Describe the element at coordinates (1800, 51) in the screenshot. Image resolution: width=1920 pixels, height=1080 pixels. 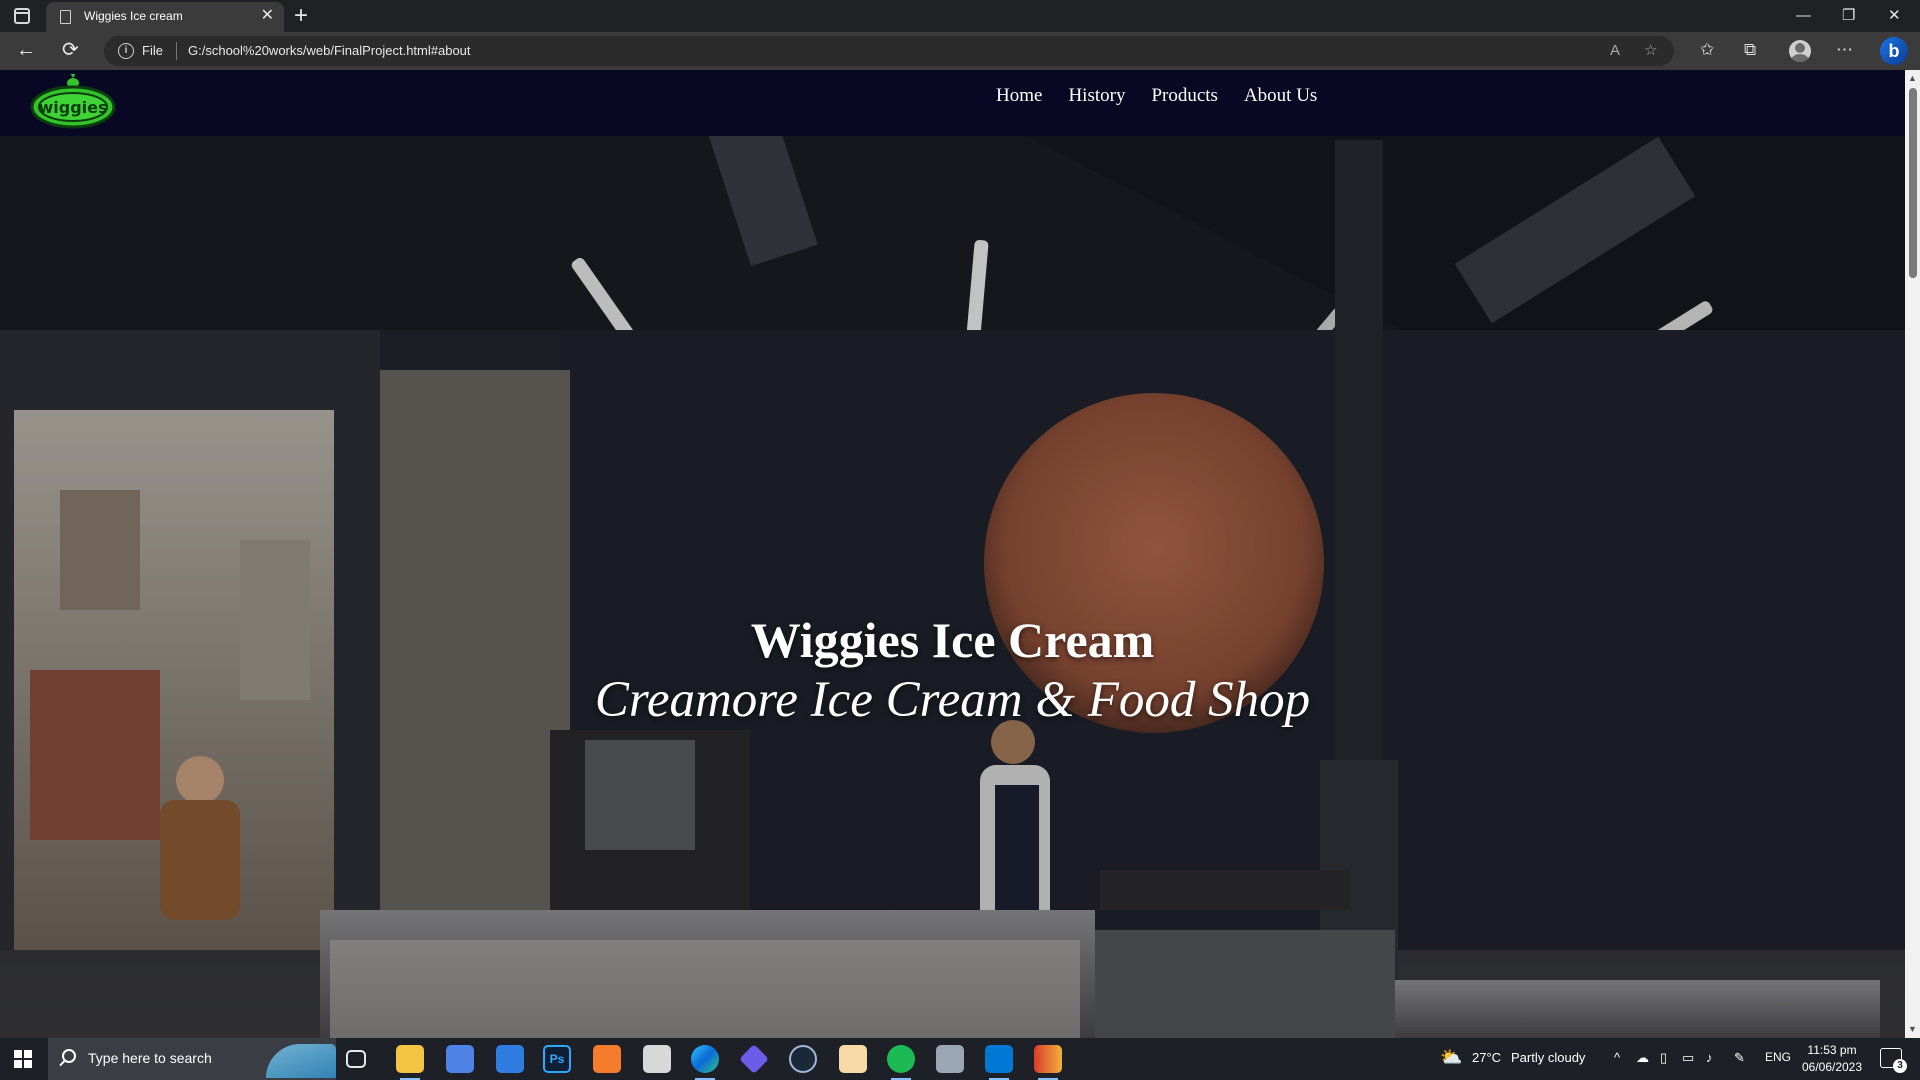
I see `profile-avatar` at that location.